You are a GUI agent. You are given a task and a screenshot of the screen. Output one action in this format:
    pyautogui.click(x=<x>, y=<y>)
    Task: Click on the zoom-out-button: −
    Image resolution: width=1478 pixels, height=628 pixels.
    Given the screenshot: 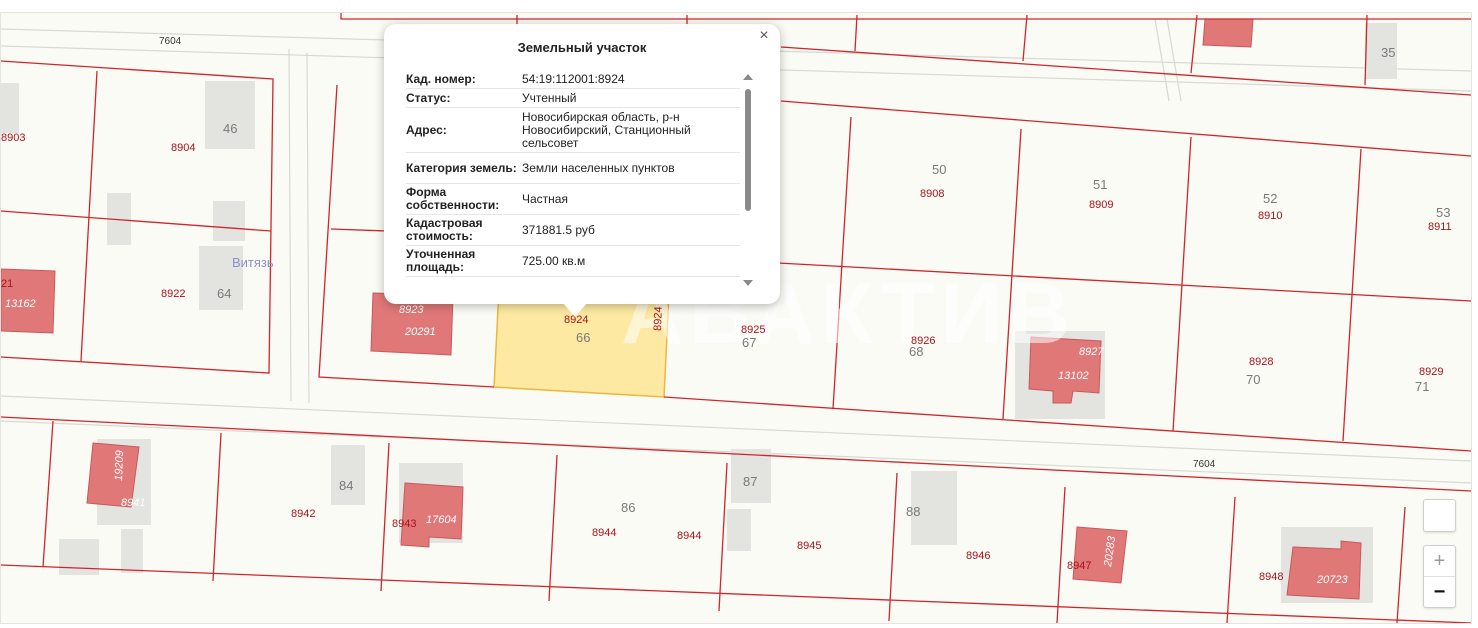 What is the action you would take?
    pyautogui.click(x=1439, y=592)
    